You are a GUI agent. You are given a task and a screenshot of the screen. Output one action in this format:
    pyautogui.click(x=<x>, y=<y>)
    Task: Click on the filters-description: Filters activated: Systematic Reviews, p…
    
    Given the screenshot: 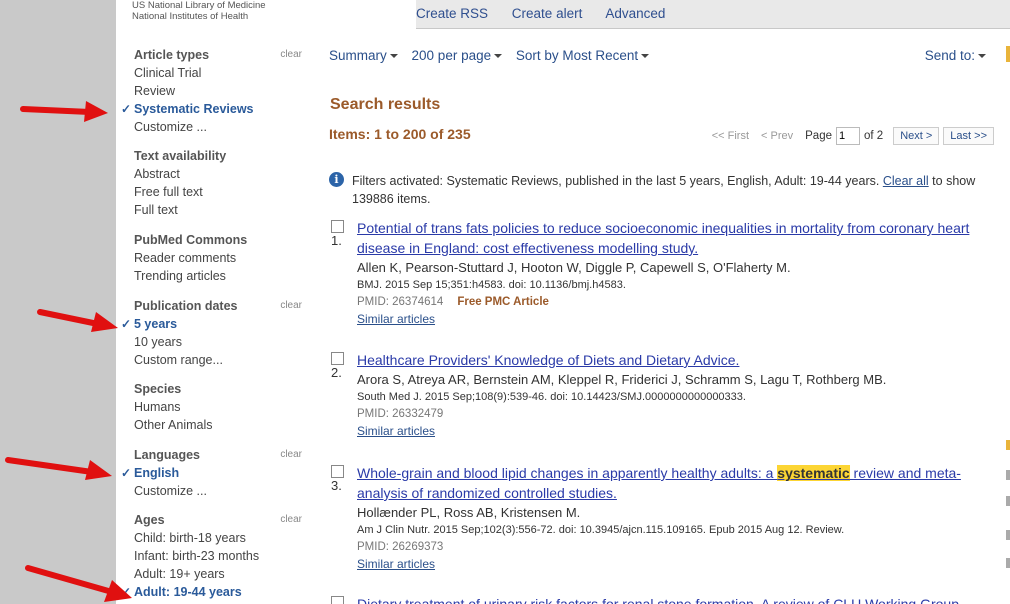 What is the action you would take?
    pyautogui.click(x=616, y=181)
    